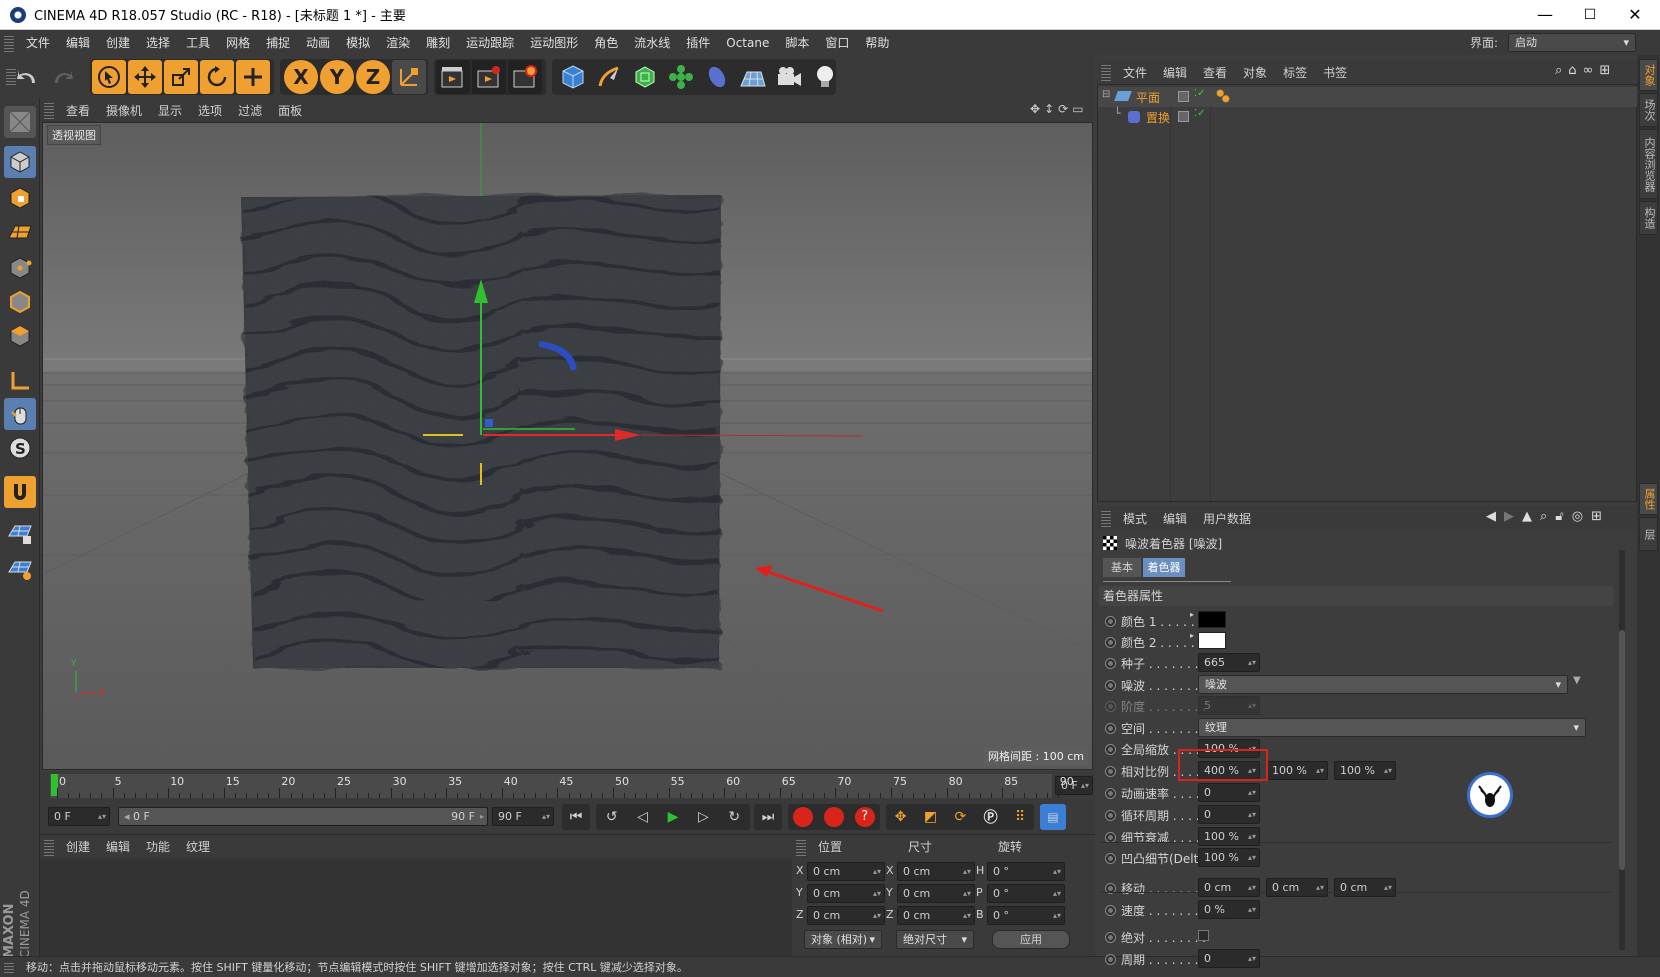 The height and width of the screenshot is (977, 1660). What do you see at coordinates (79, 816) in the screenshot?
I see `start-frame-field: 0 F ▴▾` at bounding box center [79, 816].